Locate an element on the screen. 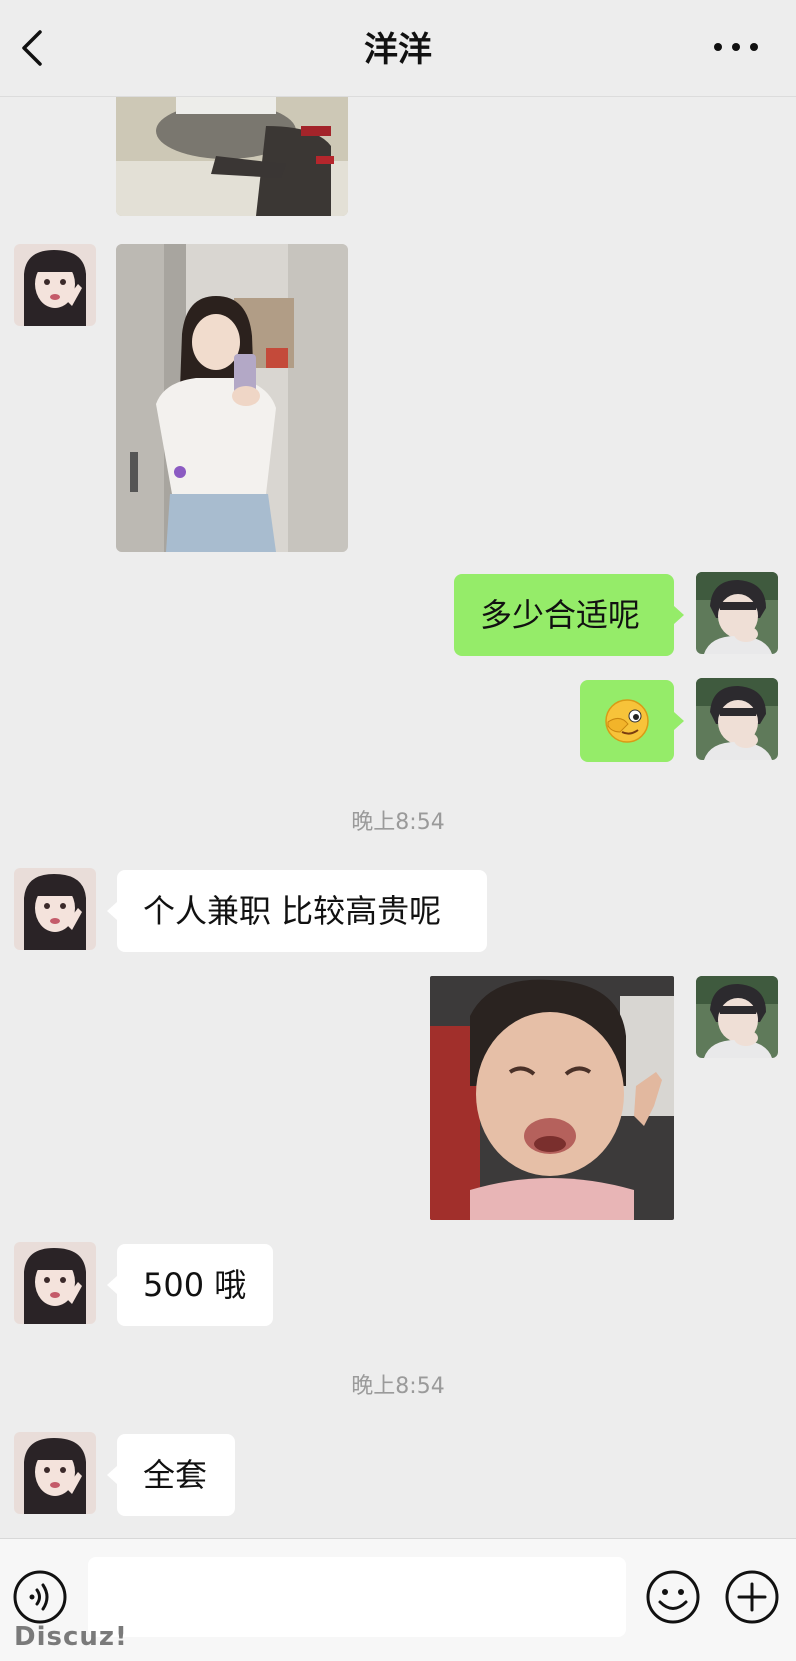  crying-child-sticker-image is located at coordinates (552, 1098).